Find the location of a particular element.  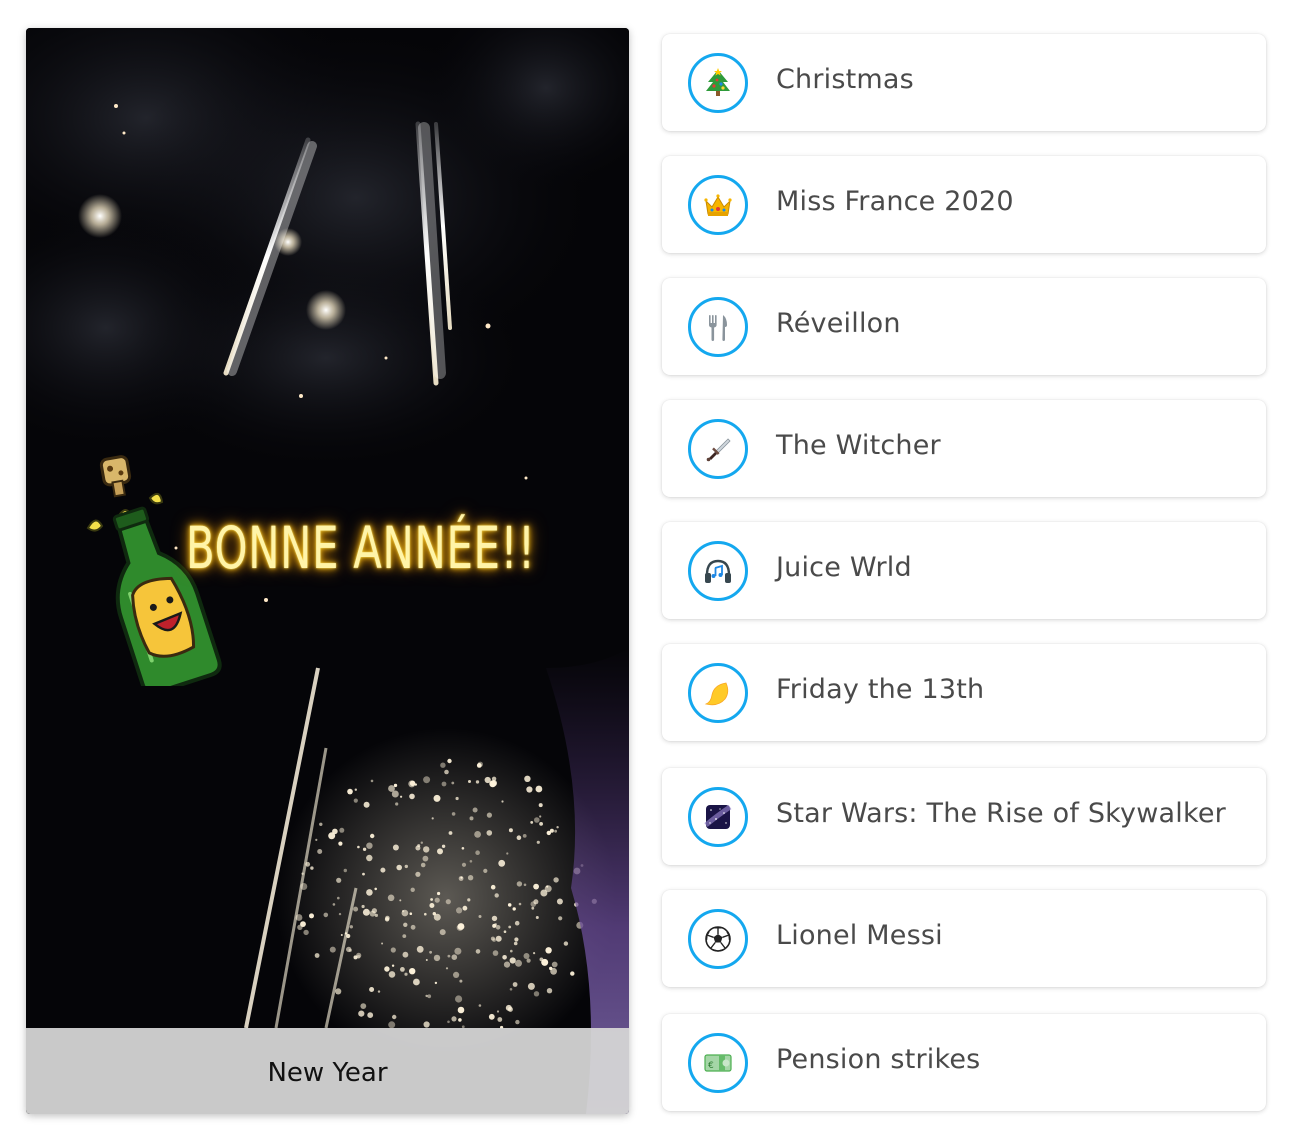

crescent-moon-icon is located at coordinates (716, 694).